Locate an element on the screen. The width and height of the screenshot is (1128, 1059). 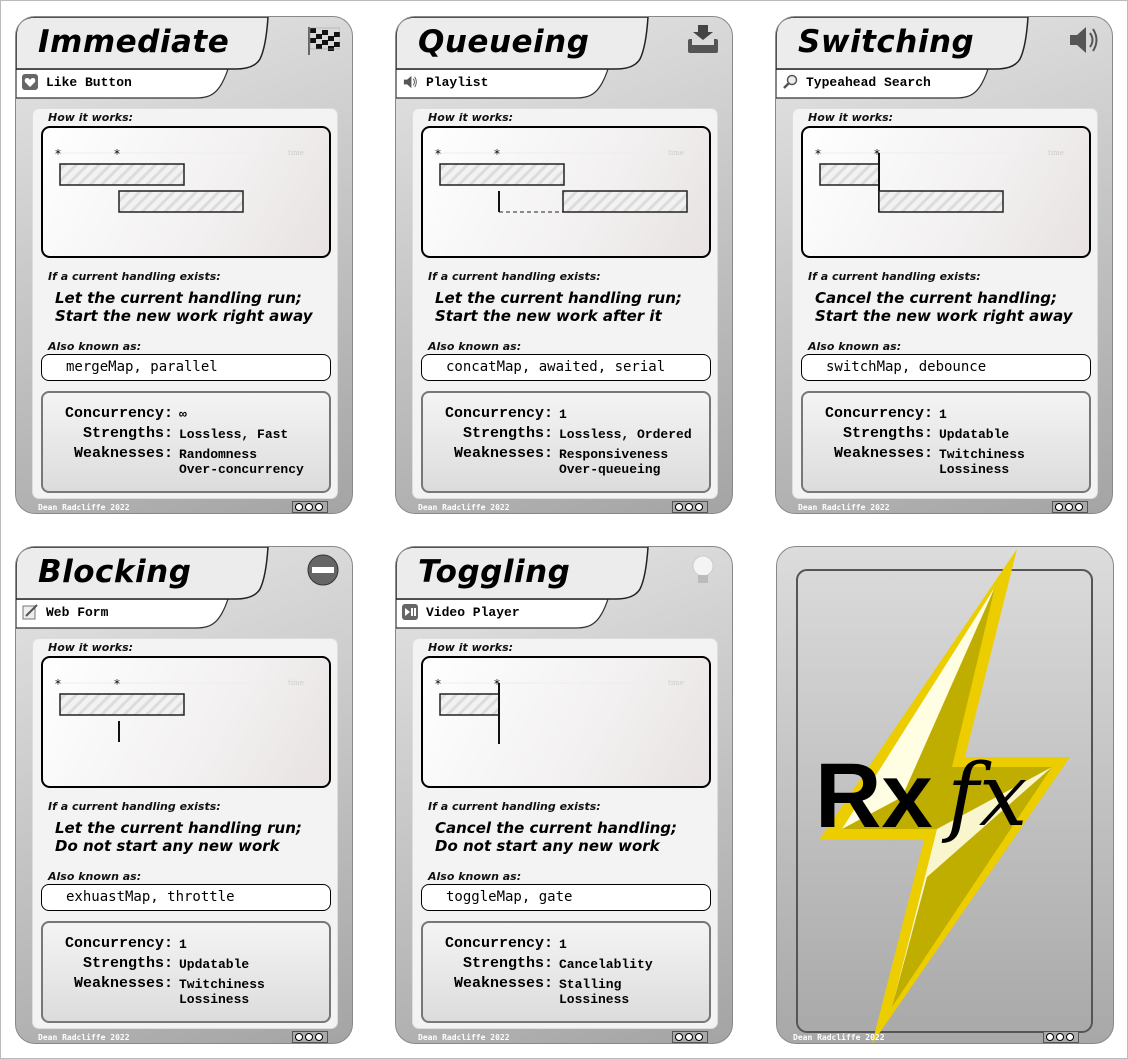
concurrency-value: ∞ is located at coordinates (183, 414).